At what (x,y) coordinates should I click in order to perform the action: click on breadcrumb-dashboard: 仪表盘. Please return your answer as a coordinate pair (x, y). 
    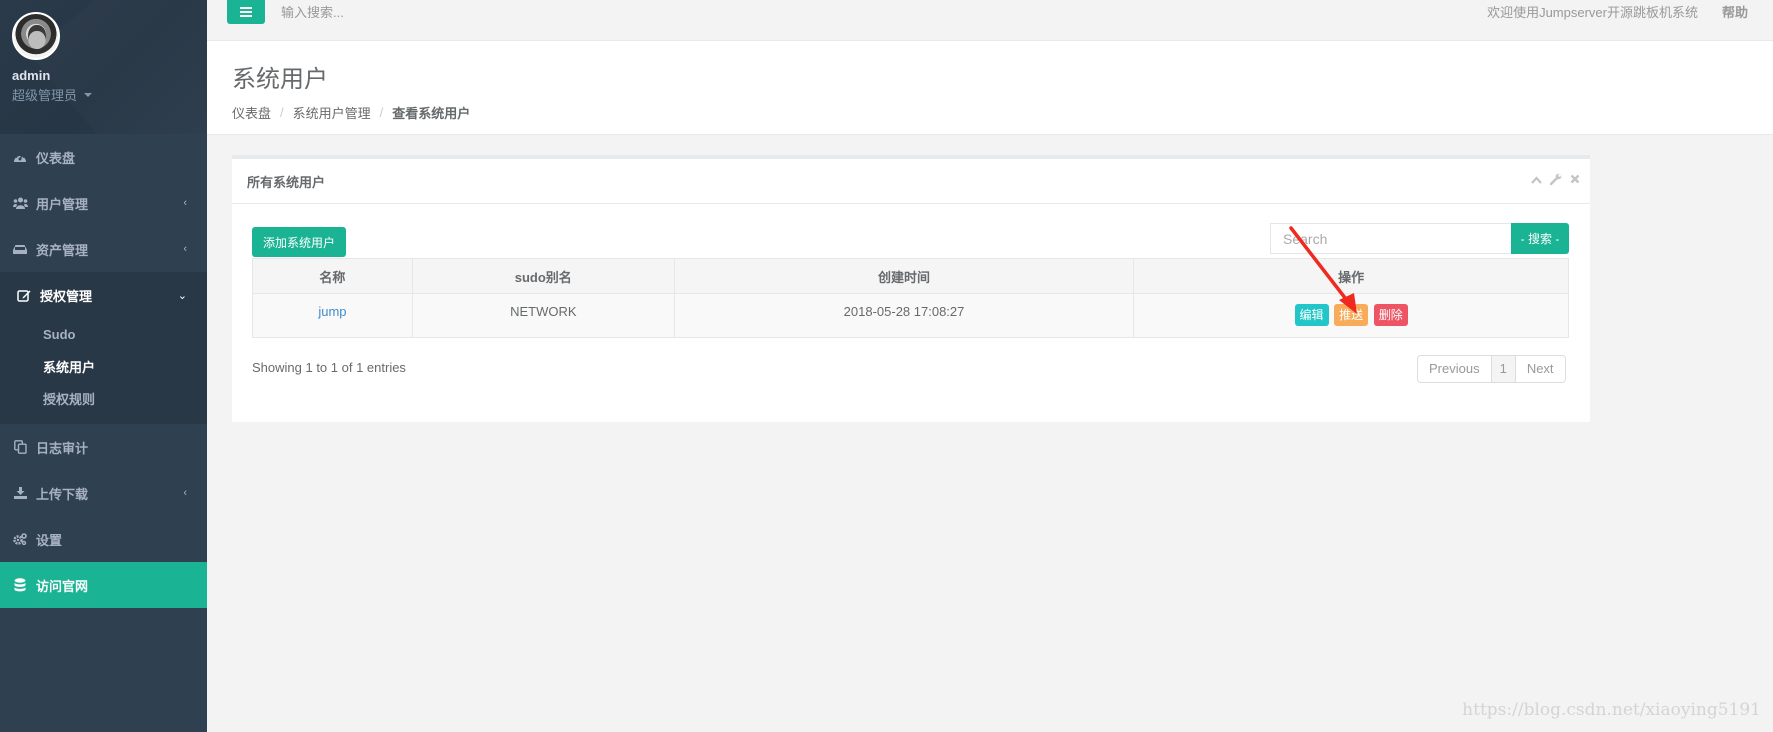
    Looking at the image, I should click on (251, 112).